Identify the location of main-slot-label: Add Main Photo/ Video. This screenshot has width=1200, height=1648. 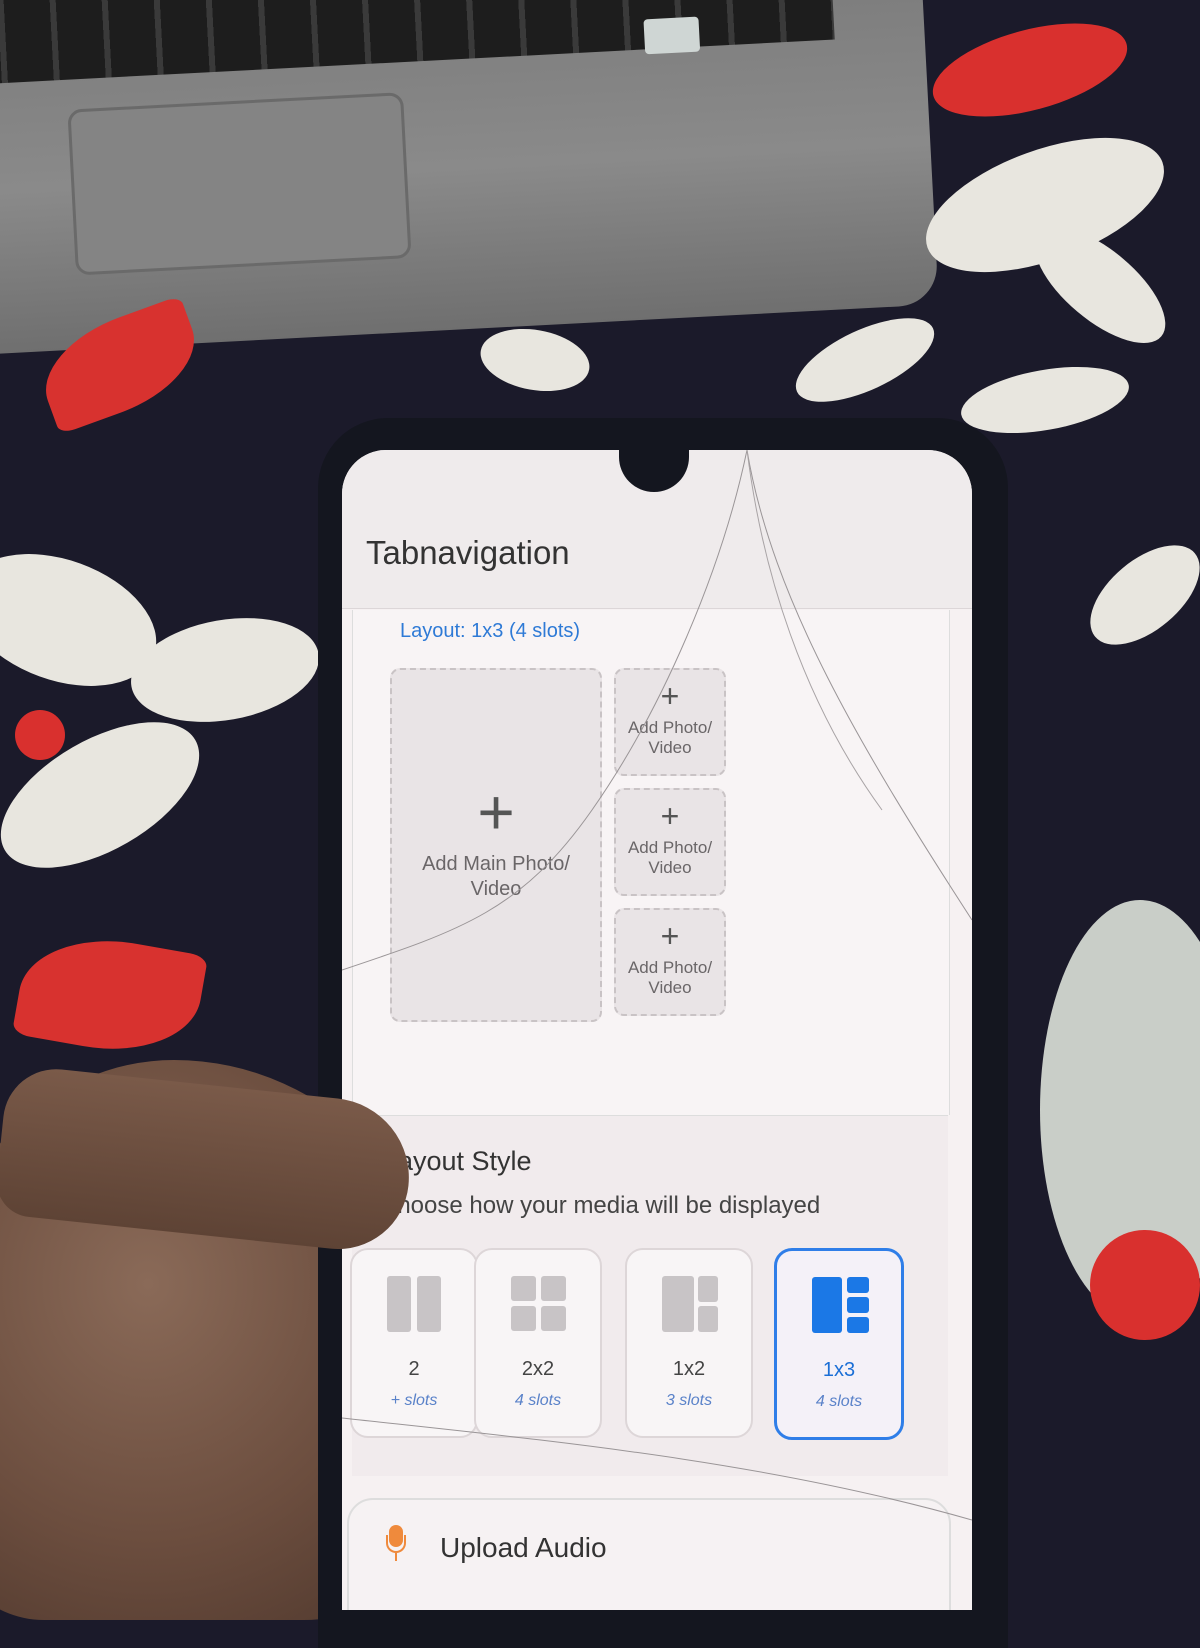
(496, 876).